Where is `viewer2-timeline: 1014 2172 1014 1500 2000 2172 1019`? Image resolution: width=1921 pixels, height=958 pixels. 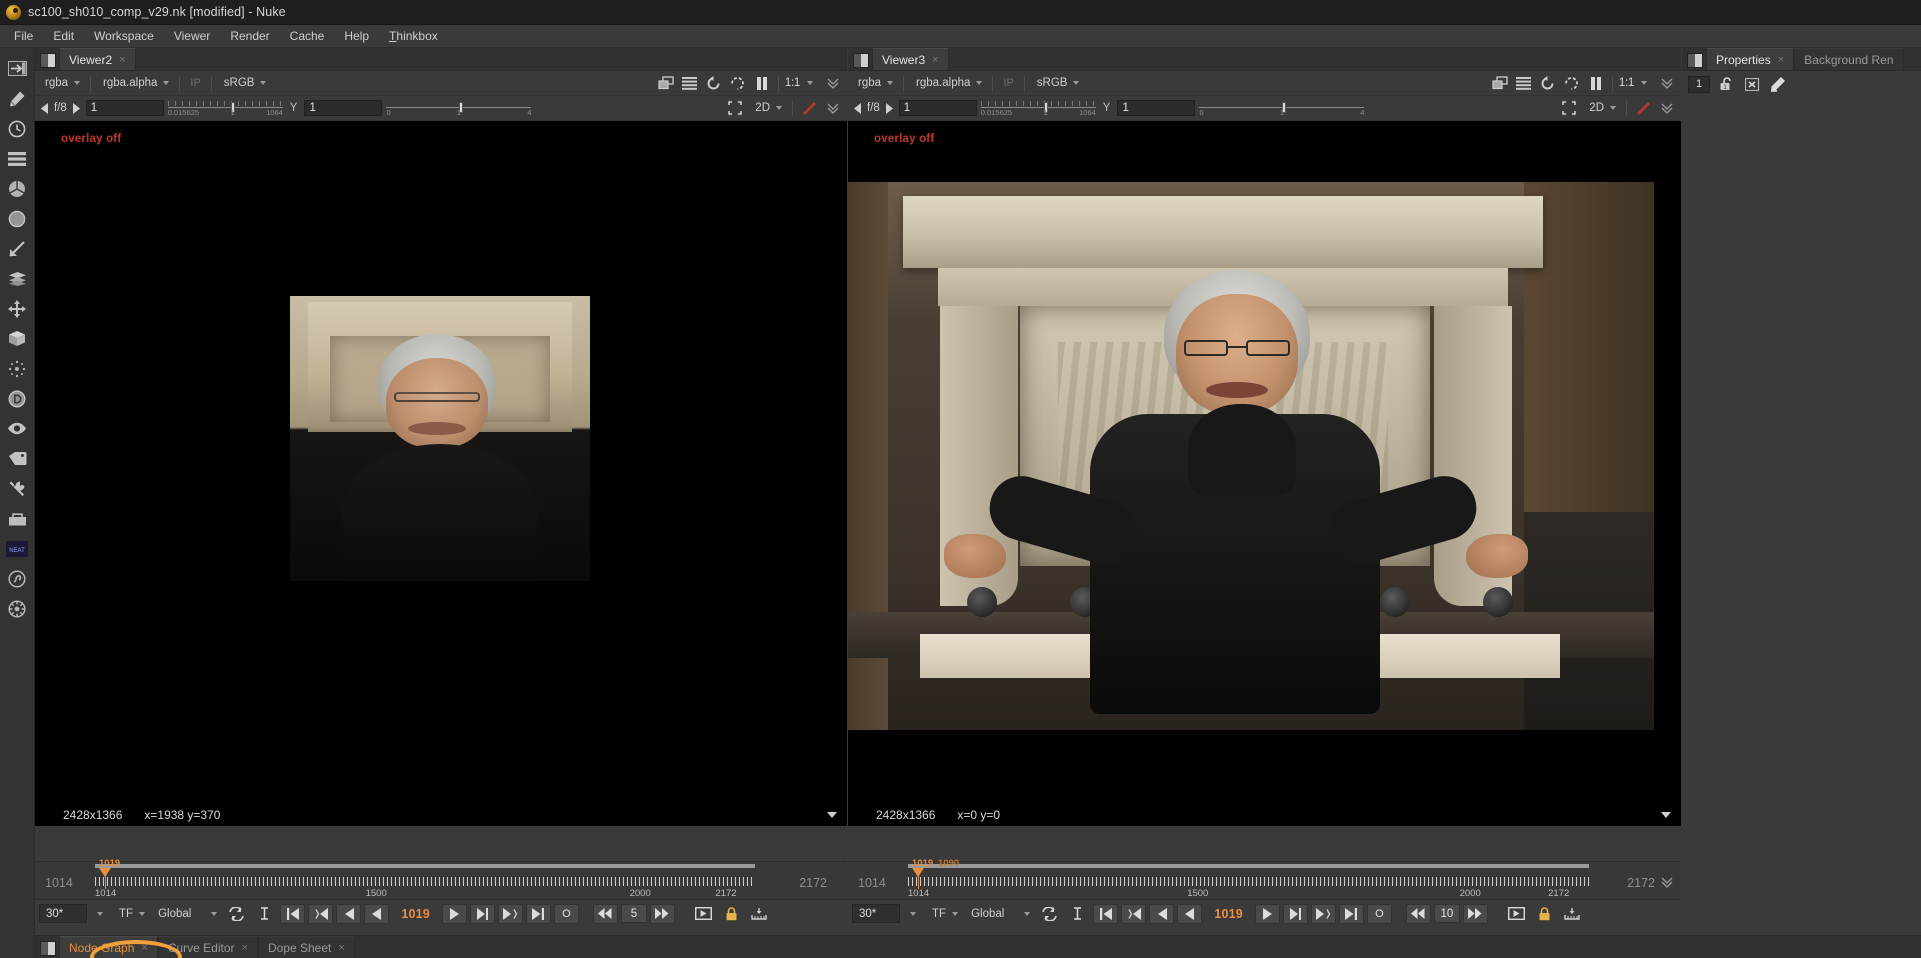
viewer2-timeline: 1014 2172 1014 1500 2000 2172 1019 is located at coordinates (441, 878).